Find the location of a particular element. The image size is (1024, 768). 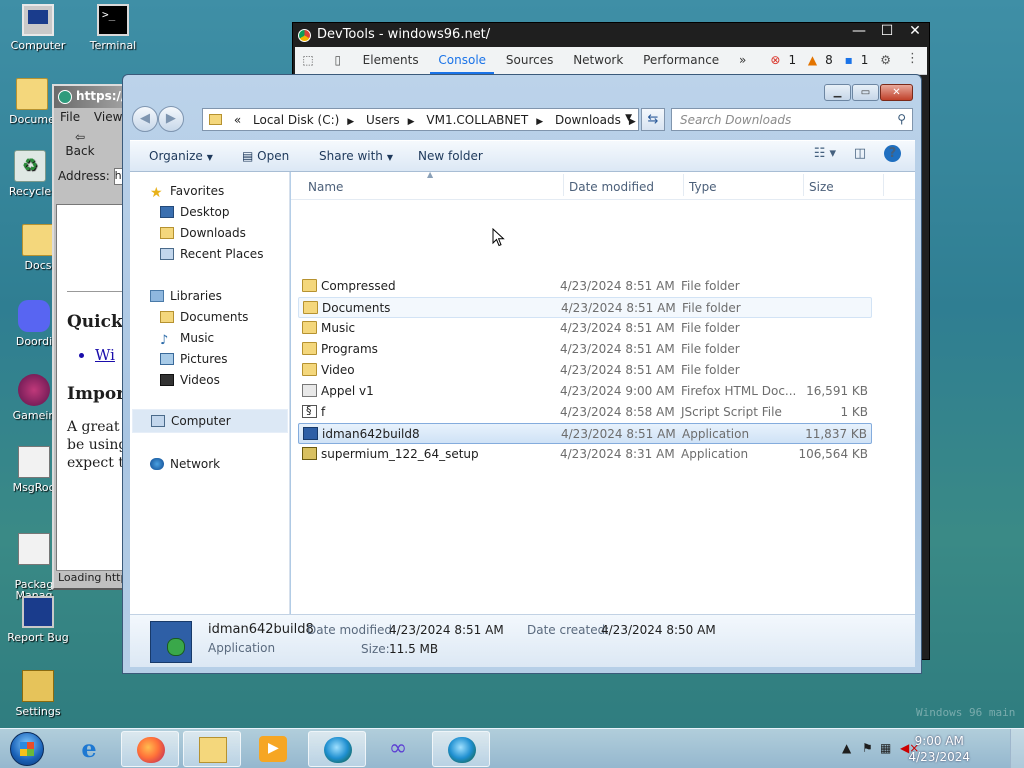

search-input: Search Downloads ⚲ is located at coordinates (792, 119).